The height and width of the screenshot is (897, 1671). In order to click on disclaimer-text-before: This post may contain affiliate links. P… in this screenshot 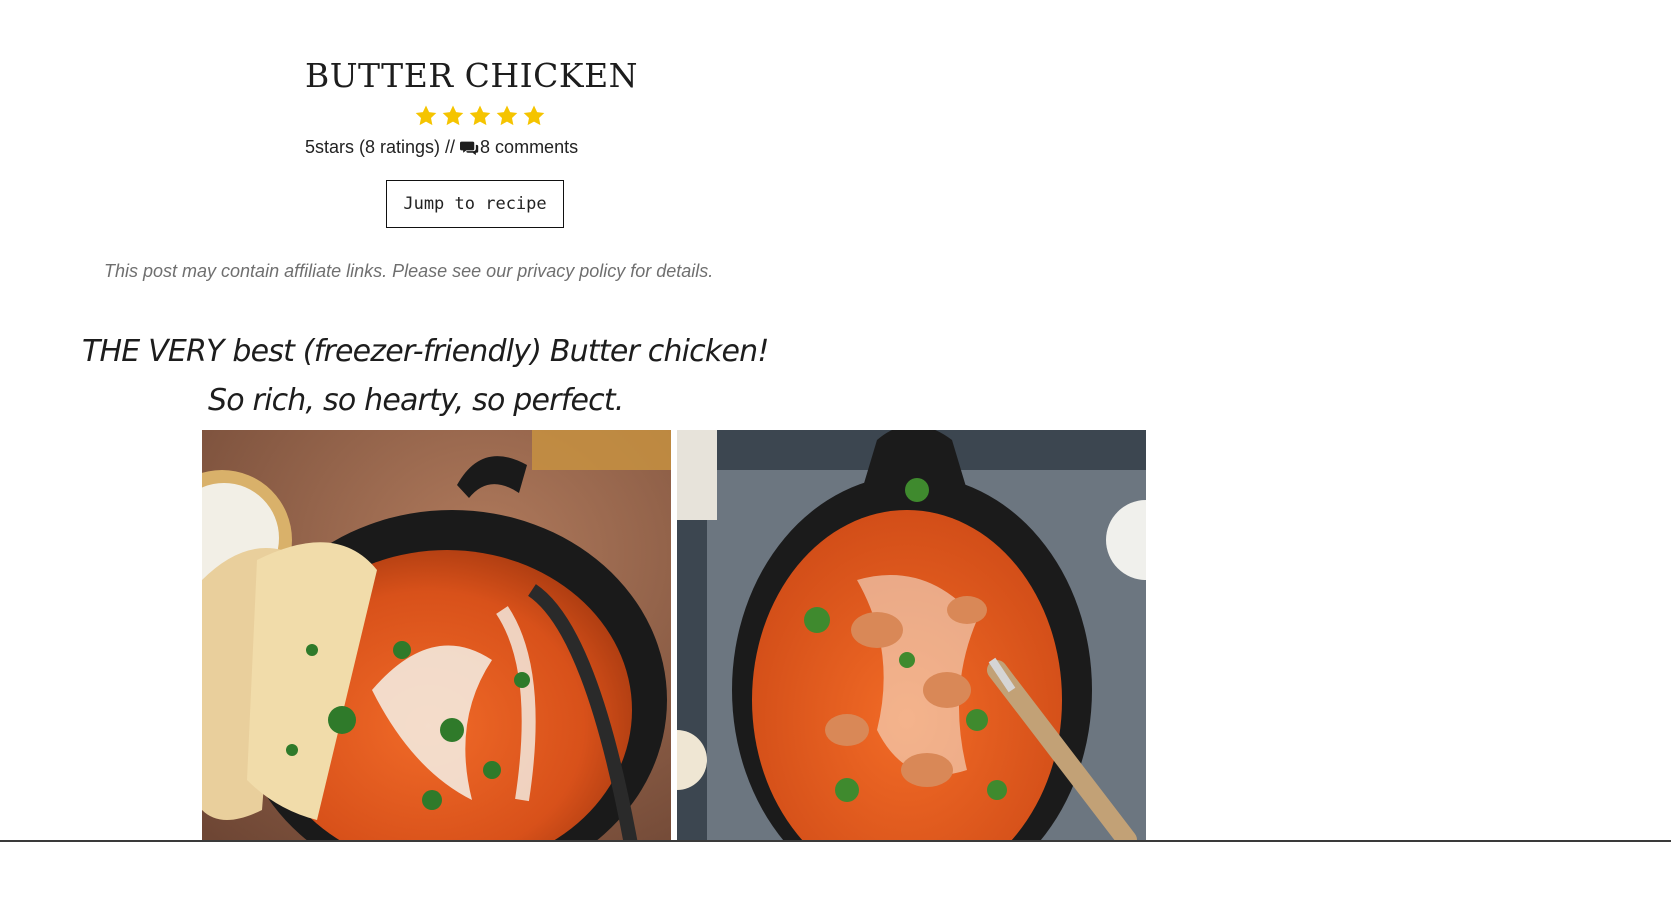, I will do `click(311, 271)`.